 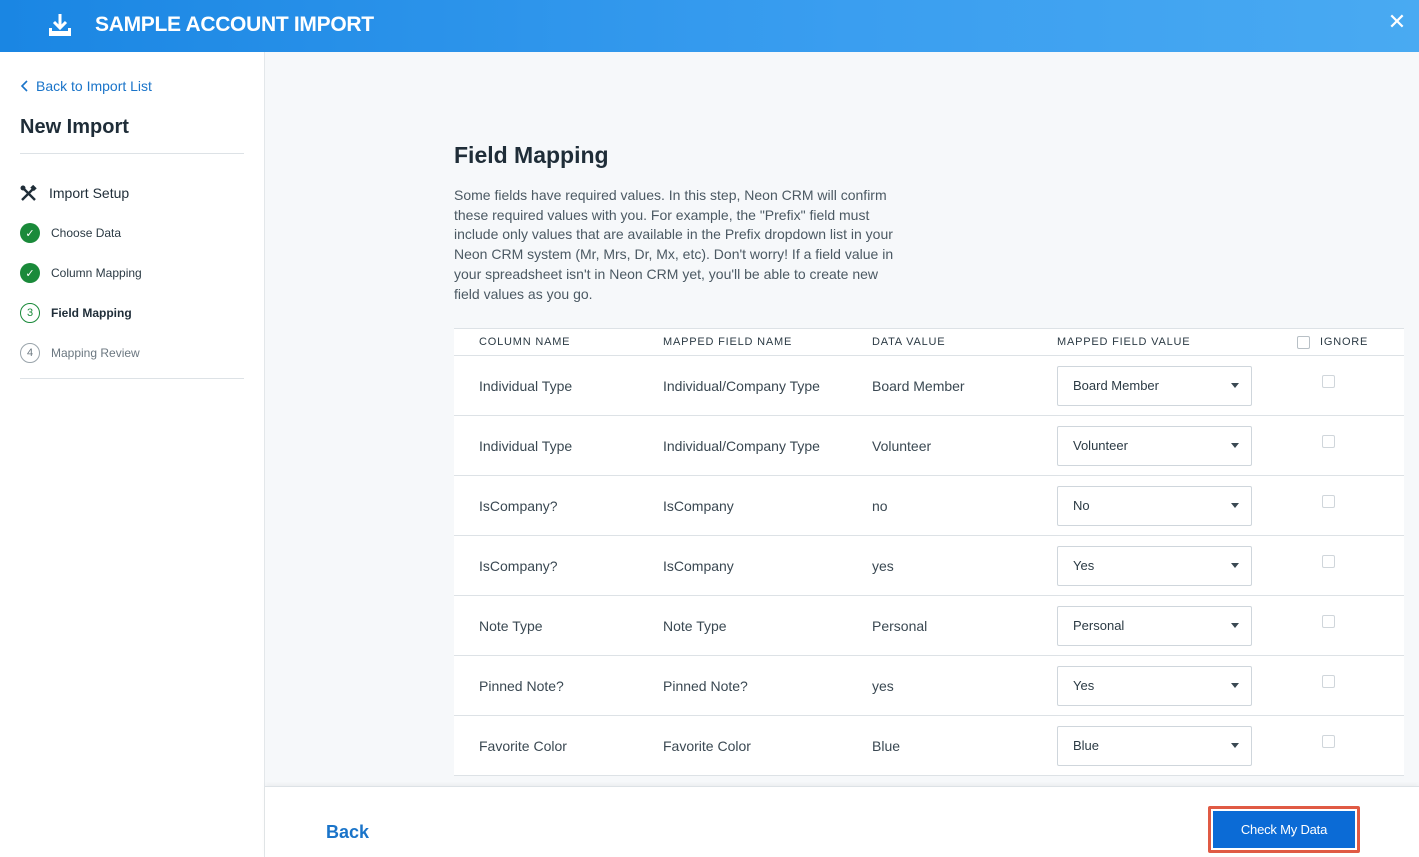 What do you see at coordinates (30, 313) in the screenshot?
I see `step-number-badge: 3` at bounding box center [30, 313].